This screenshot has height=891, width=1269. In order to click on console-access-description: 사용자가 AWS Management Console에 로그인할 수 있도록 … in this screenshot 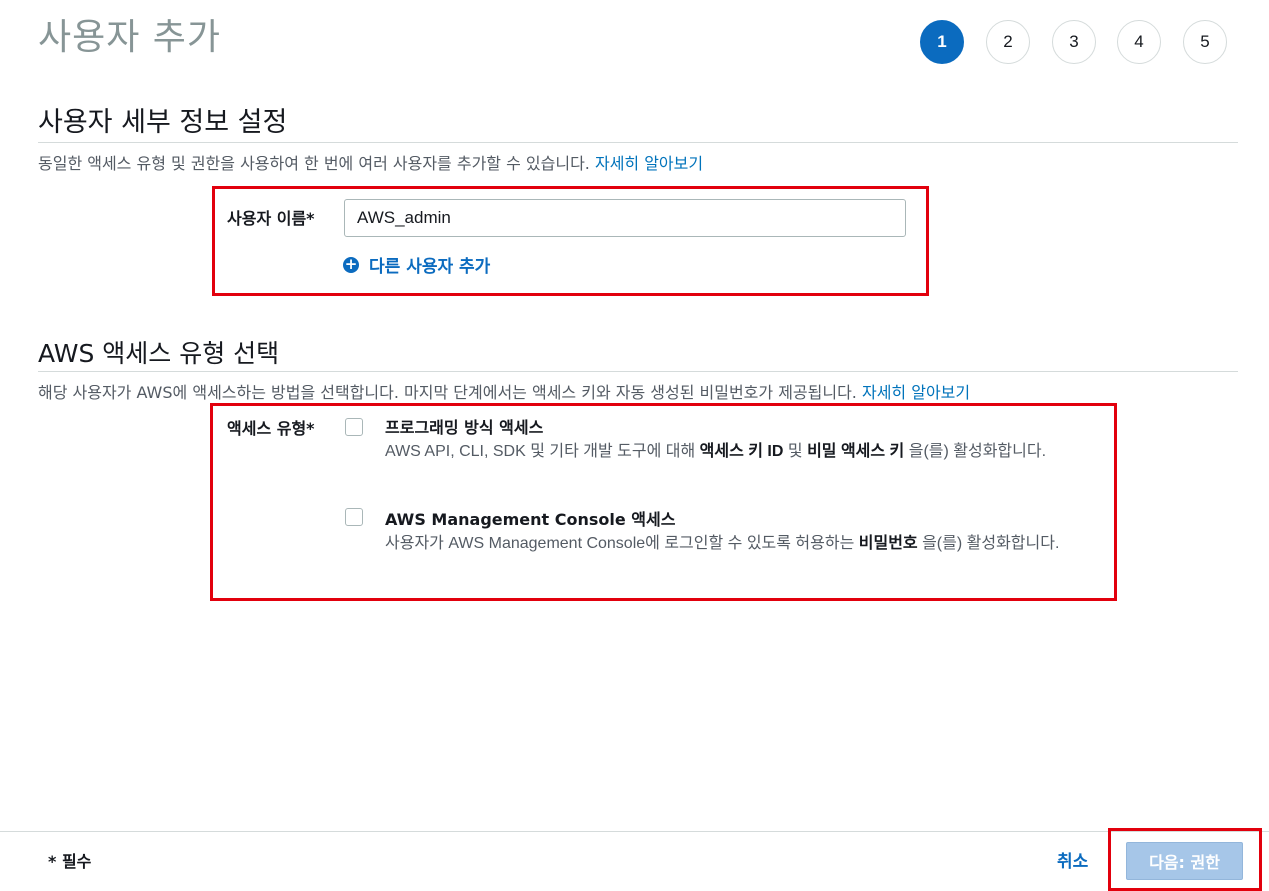, I will do `click(722, 543)`.